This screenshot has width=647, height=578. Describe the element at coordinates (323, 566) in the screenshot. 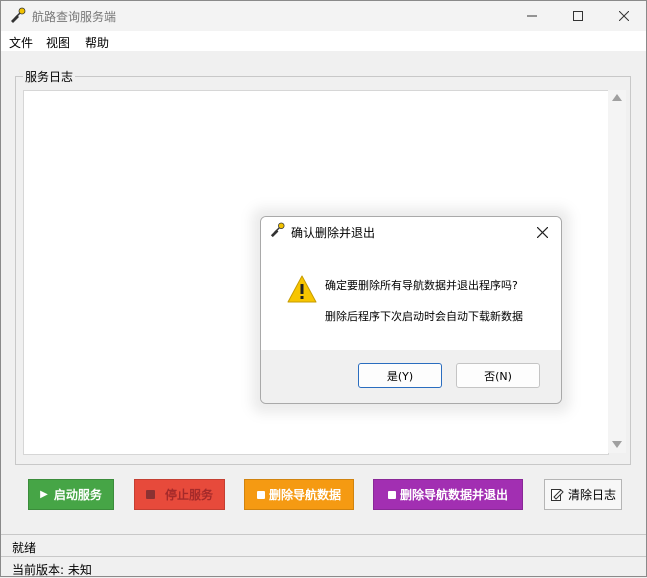

I see `version-bar: 当前版本: 未知` at that location.